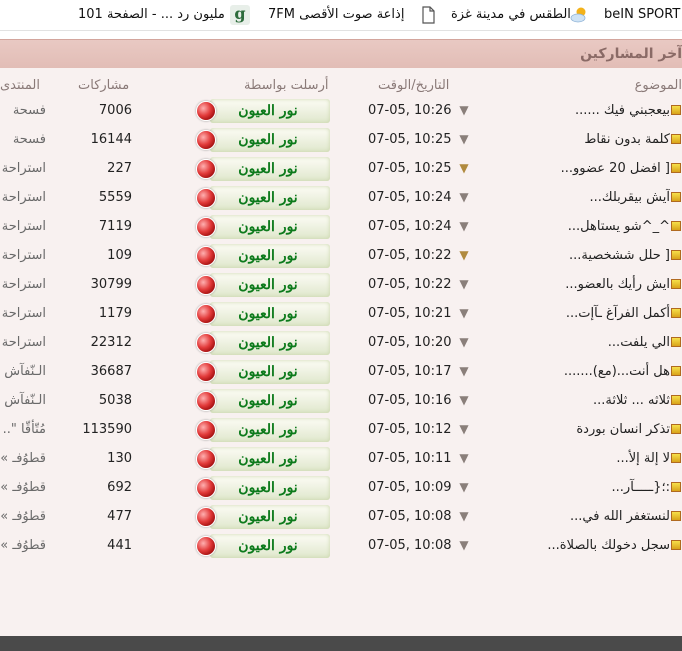 The height and width of the screenshot is (651, 682). I want to click on reply-count: 36687, so click(111, 371).